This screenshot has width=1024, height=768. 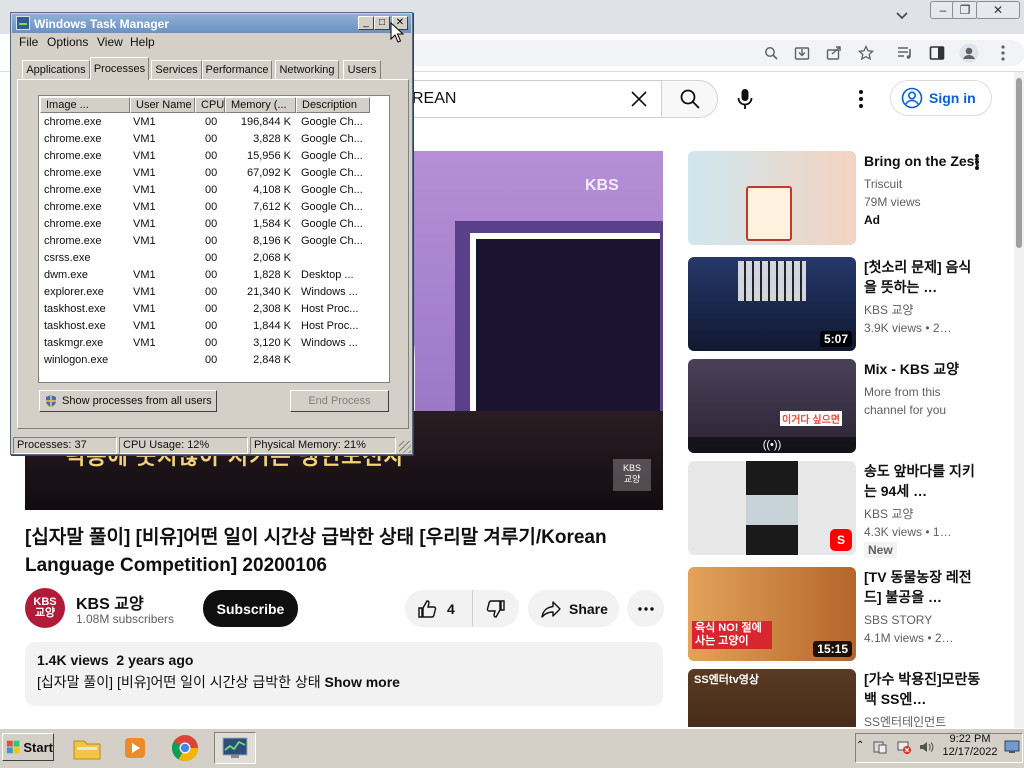 I want to click on tab-networking: Networking, so click(x=307, y=69).